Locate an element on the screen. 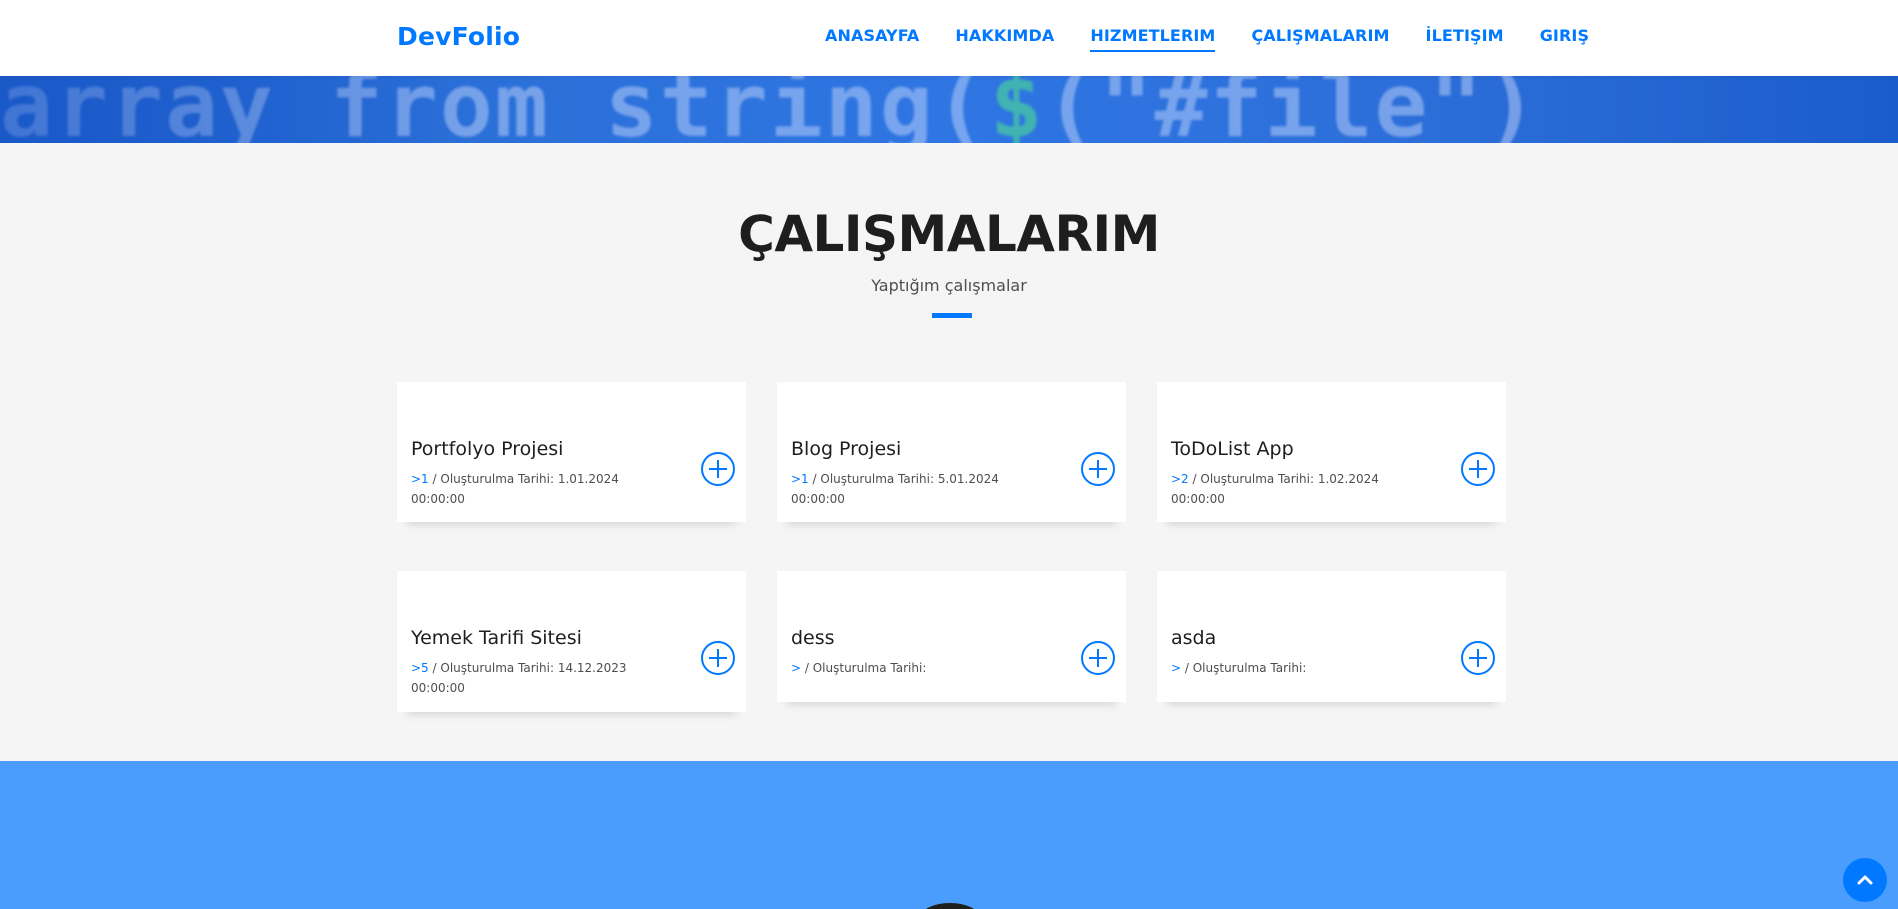 This screenshot has width=1898, height=909. nav-item-iletisim: İLETIŞIM is located at coordinates (1465, 39).